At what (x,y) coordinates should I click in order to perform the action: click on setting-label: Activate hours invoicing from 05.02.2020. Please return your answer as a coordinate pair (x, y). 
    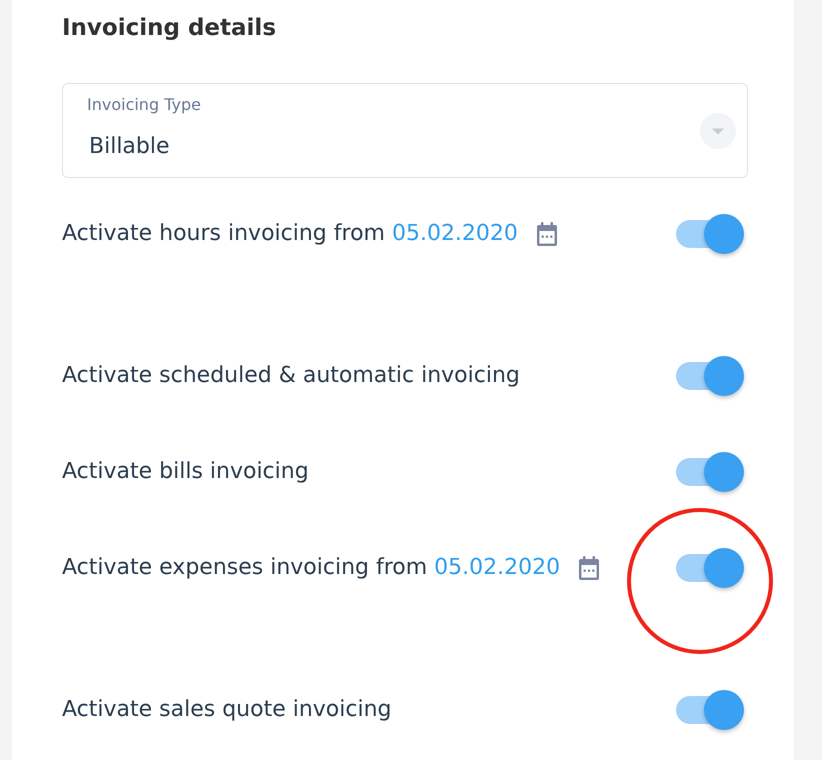
    Looking at the image, I should click on (290, 234).